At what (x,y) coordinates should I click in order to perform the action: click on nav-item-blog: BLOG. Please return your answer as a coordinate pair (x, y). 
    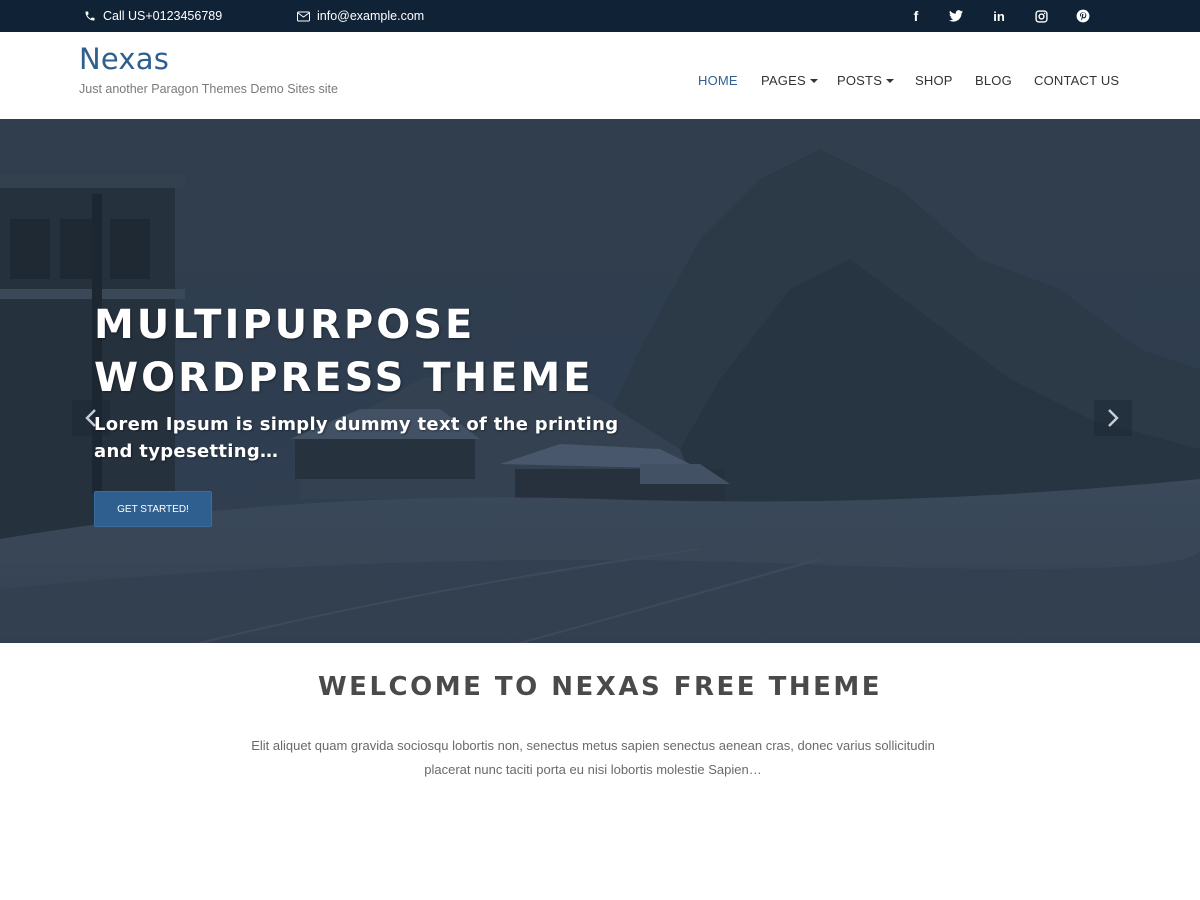
    Looking at the image, I should click on (993, 80).